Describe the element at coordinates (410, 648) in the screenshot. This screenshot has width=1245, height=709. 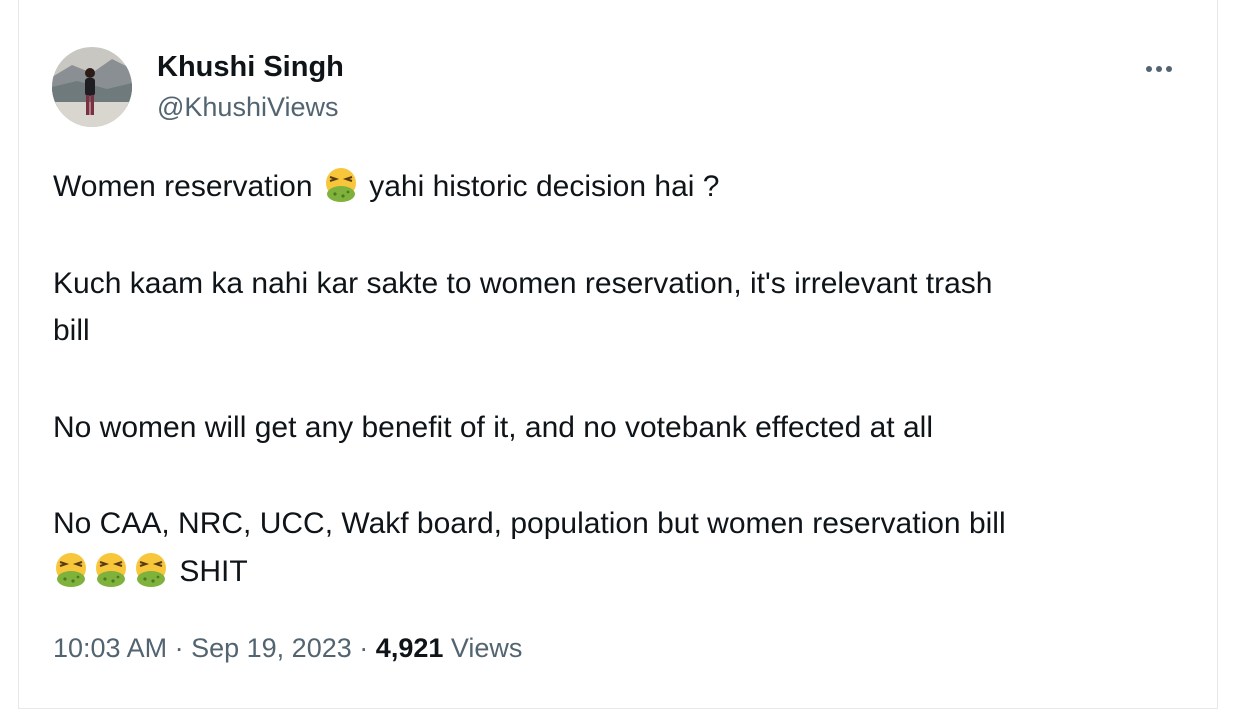
I see `views-count: 4,921` at that location.